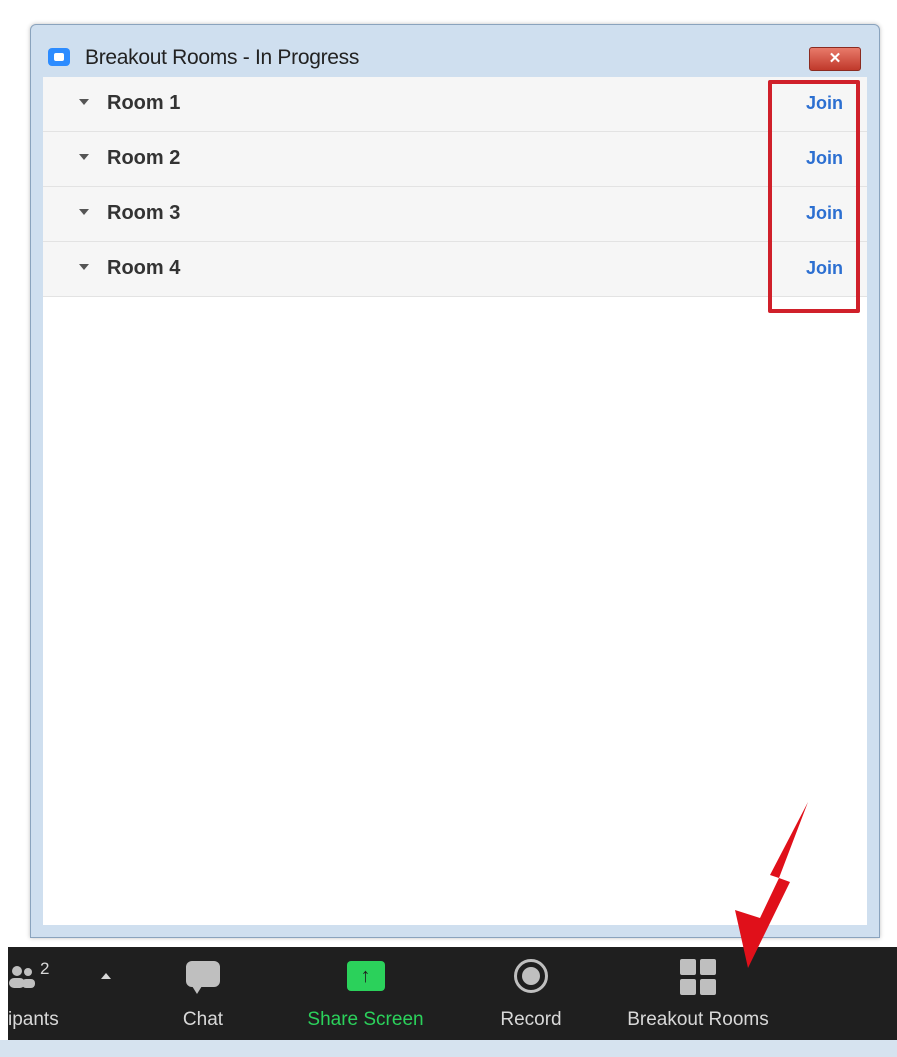  What do you see at coordinates (455, 51) in the screenshot?
I see `window-titlebar: Breakout Rooms - In Progress ✕` at bounding box center [455, 51].